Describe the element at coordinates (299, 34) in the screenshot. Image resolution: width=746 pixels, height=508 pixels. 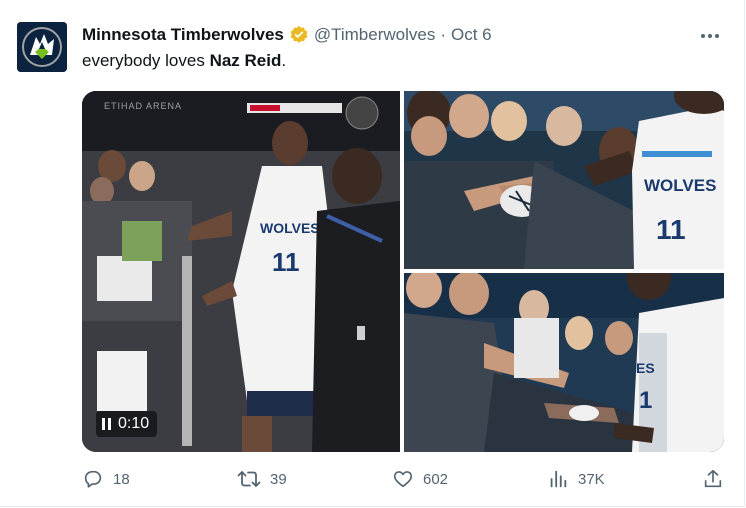
I see `verified-badge-icon` at that location.